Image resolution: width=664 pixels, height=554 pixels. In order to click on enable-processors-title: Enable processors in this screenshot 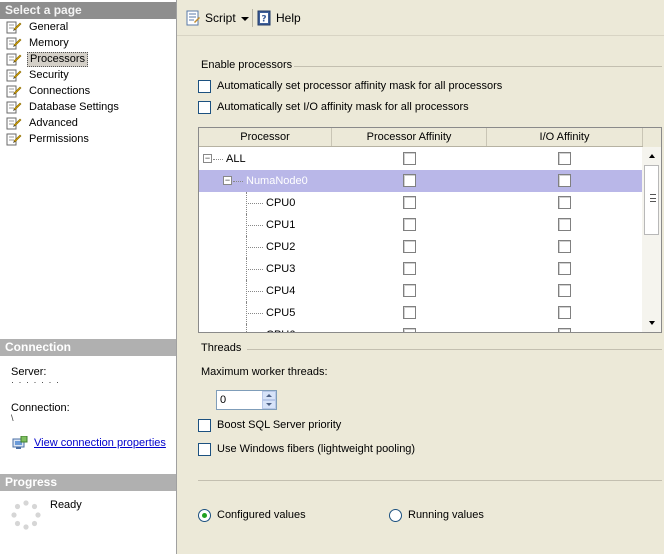, I will do `click(247, 65)`.